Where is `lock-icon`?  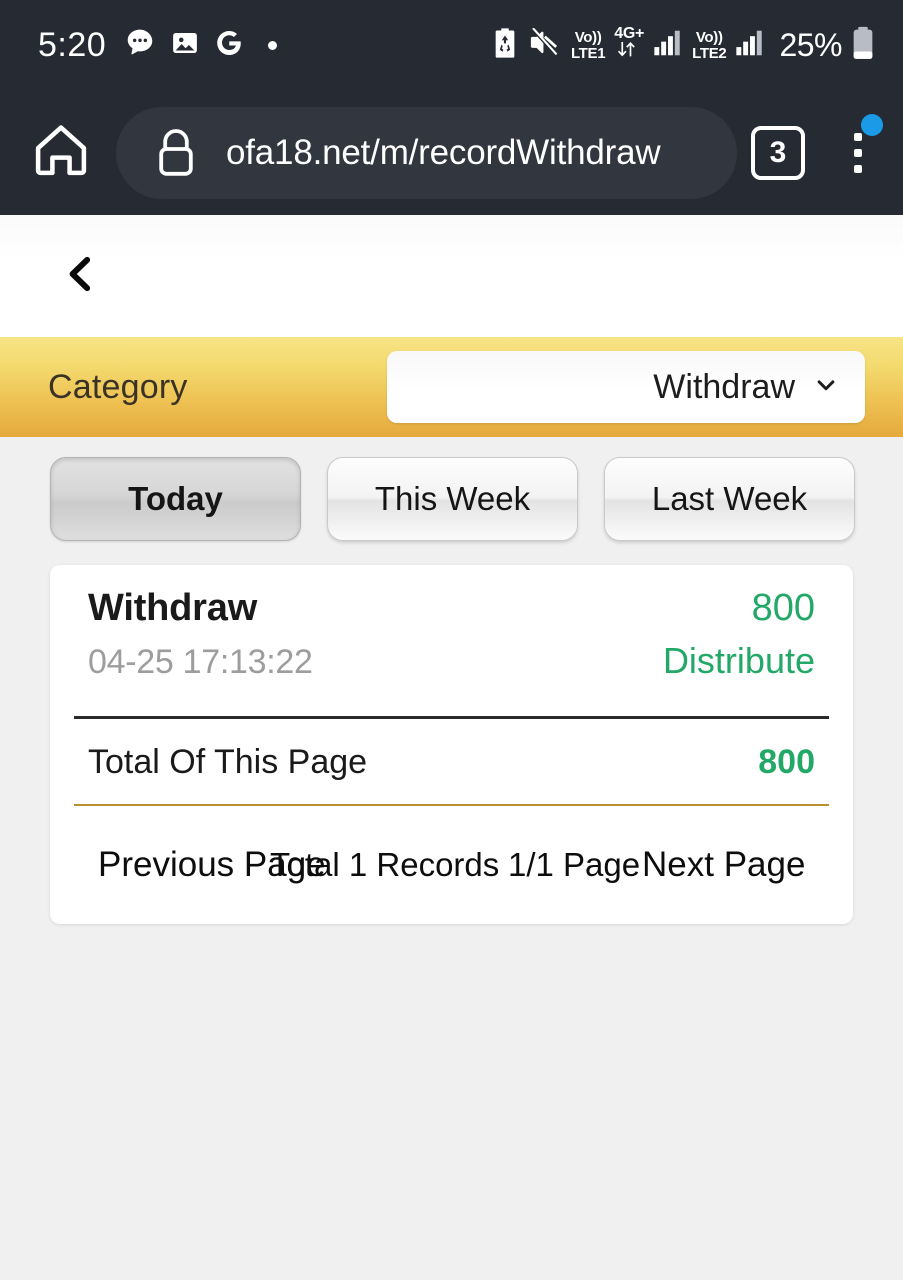 lock-icon is located at coordinates (176, 153).